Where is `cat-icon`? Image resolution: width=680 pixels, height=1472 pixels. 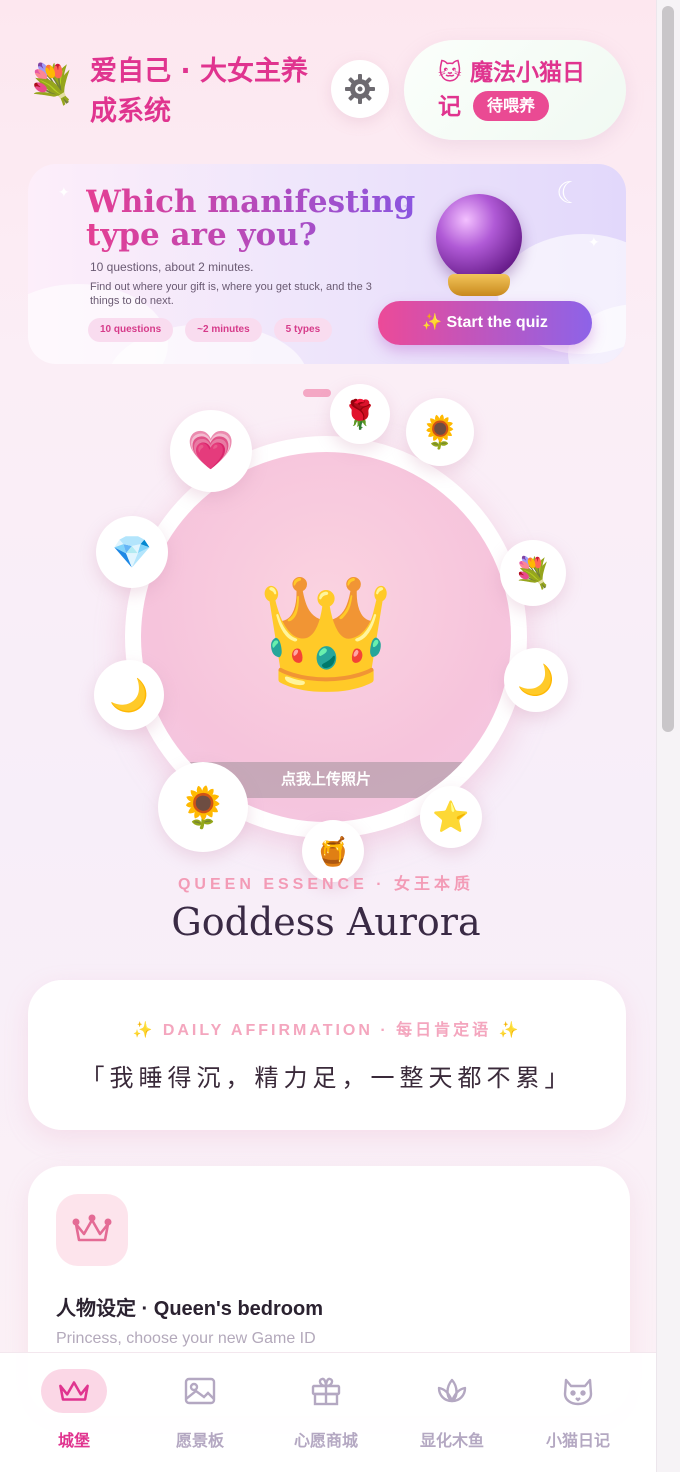 cat-icon is located at coordinates (578, 1392).